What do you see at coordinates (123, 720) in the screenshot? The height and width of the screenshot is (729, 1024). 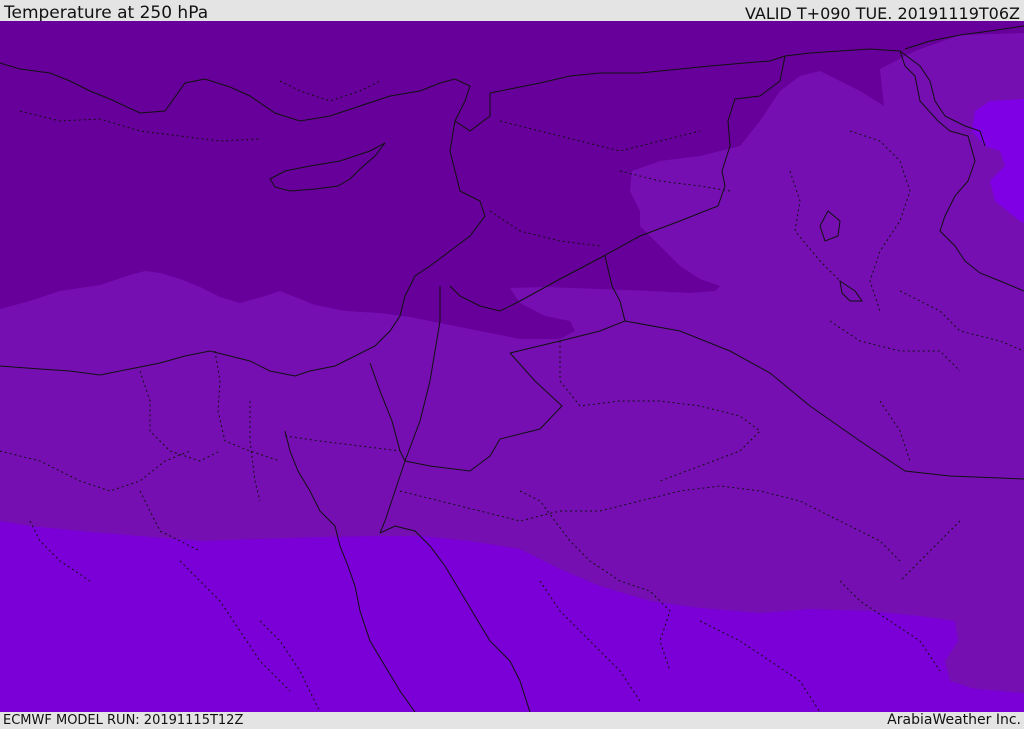 I see `model-run: ECMWF MODEL RUN: 20191115T12Z` at bounding box center [123, 720].